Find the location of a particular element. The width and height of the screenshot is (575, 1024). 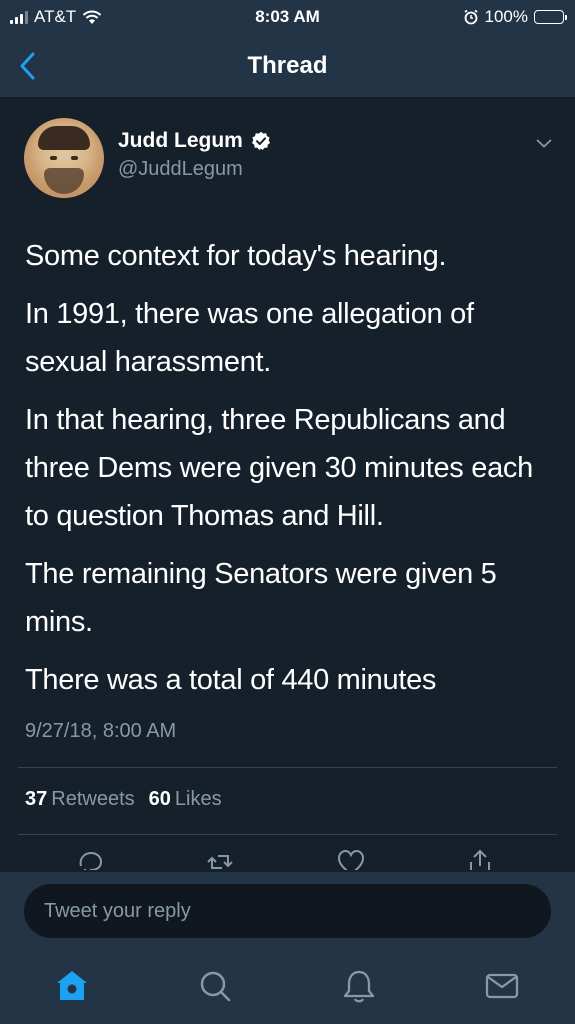

likes-stat: 60 Likes is located at coordinates (185, 799).